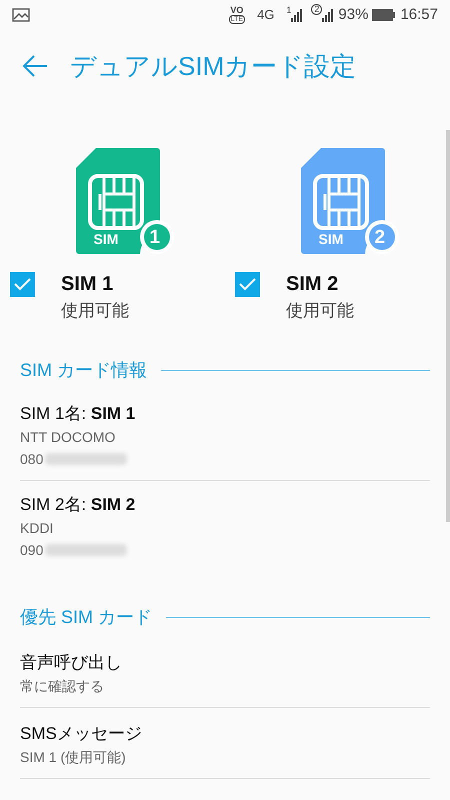 This screenshot has width=450, height=800. Describe the element at coordinates (87, 284) in the screenshot. I see `sim-name: SIM 1` at that location.